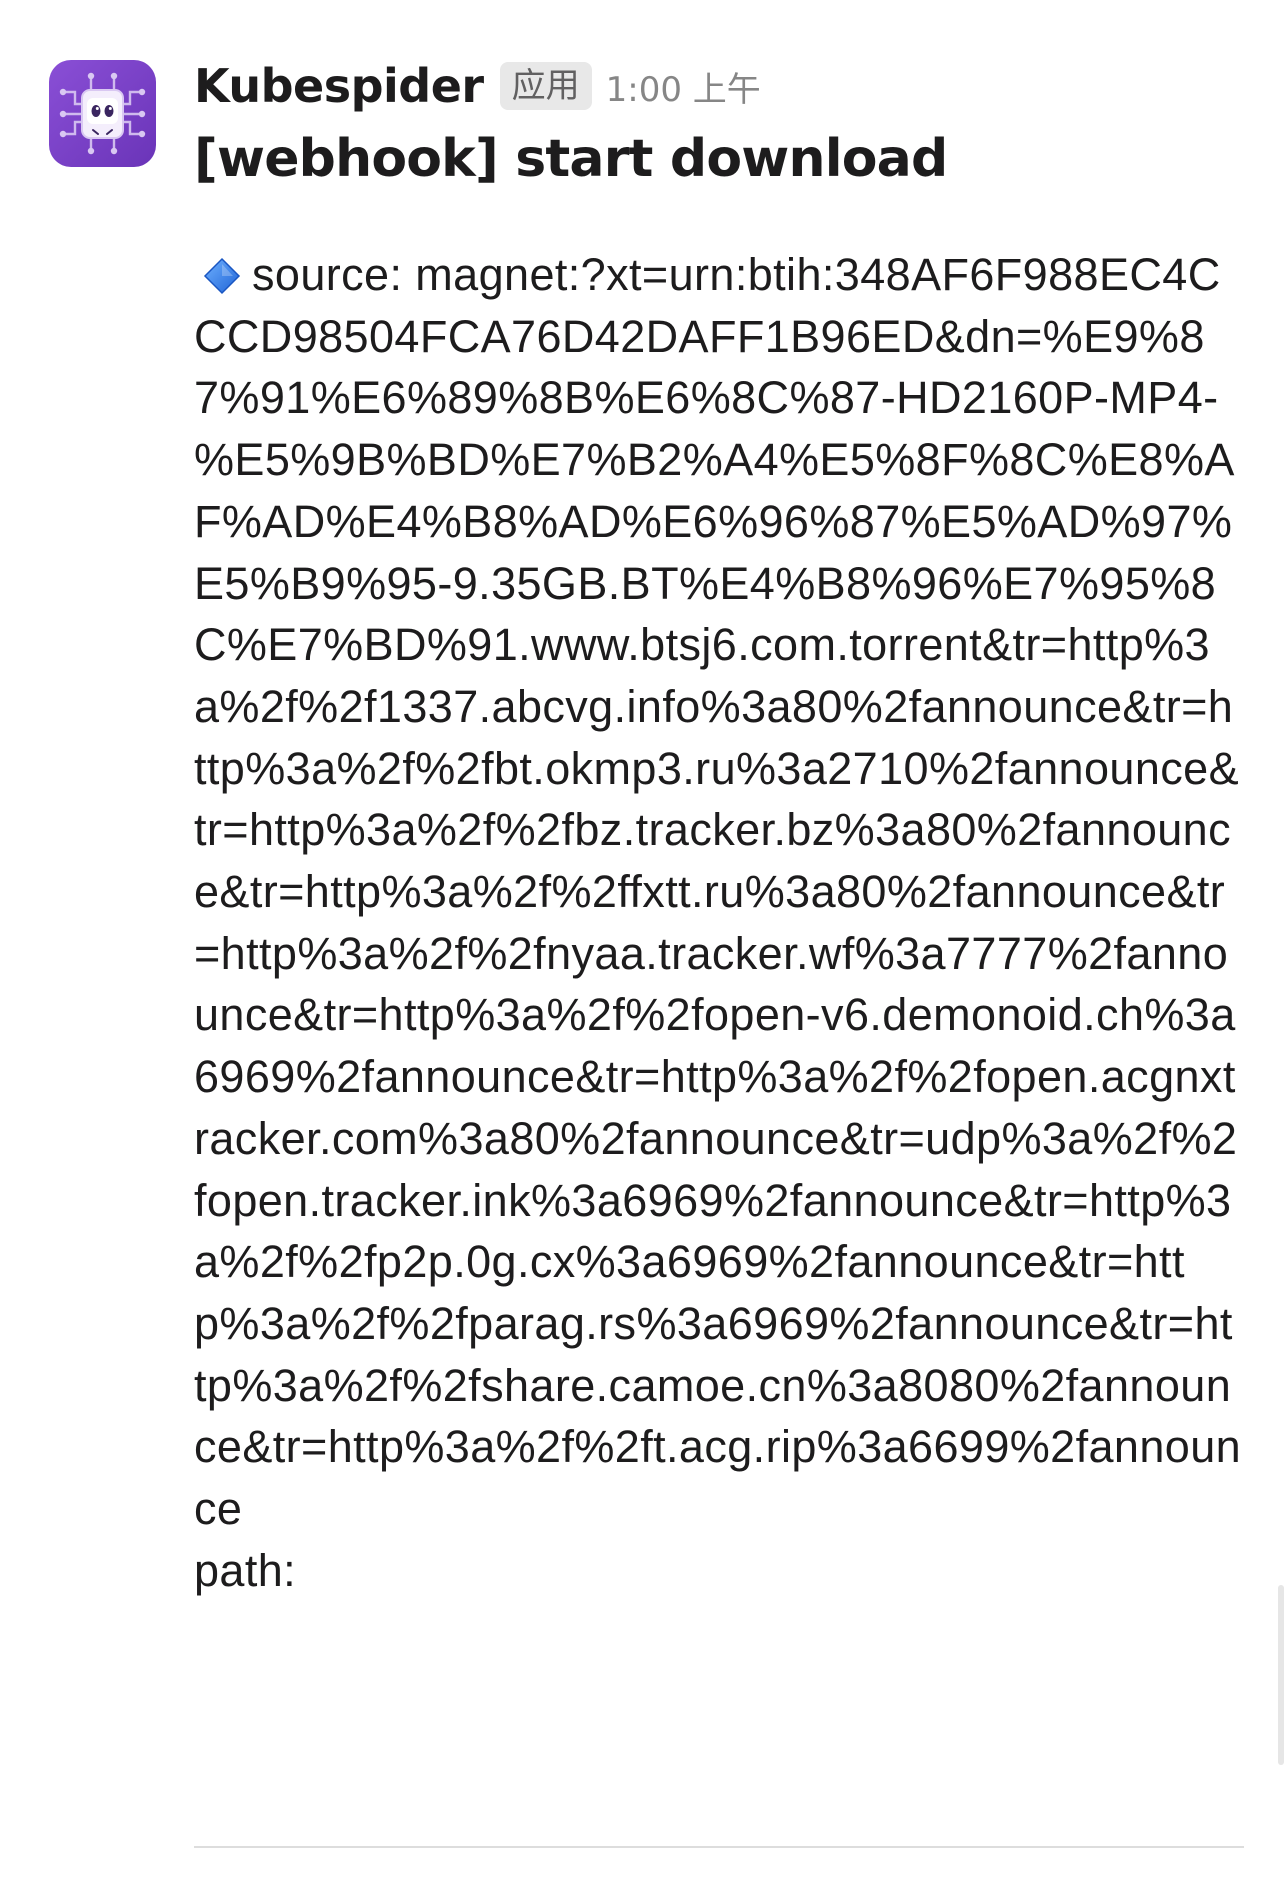  I want to click on small-blue-diamond-icon, so click(222, 276).